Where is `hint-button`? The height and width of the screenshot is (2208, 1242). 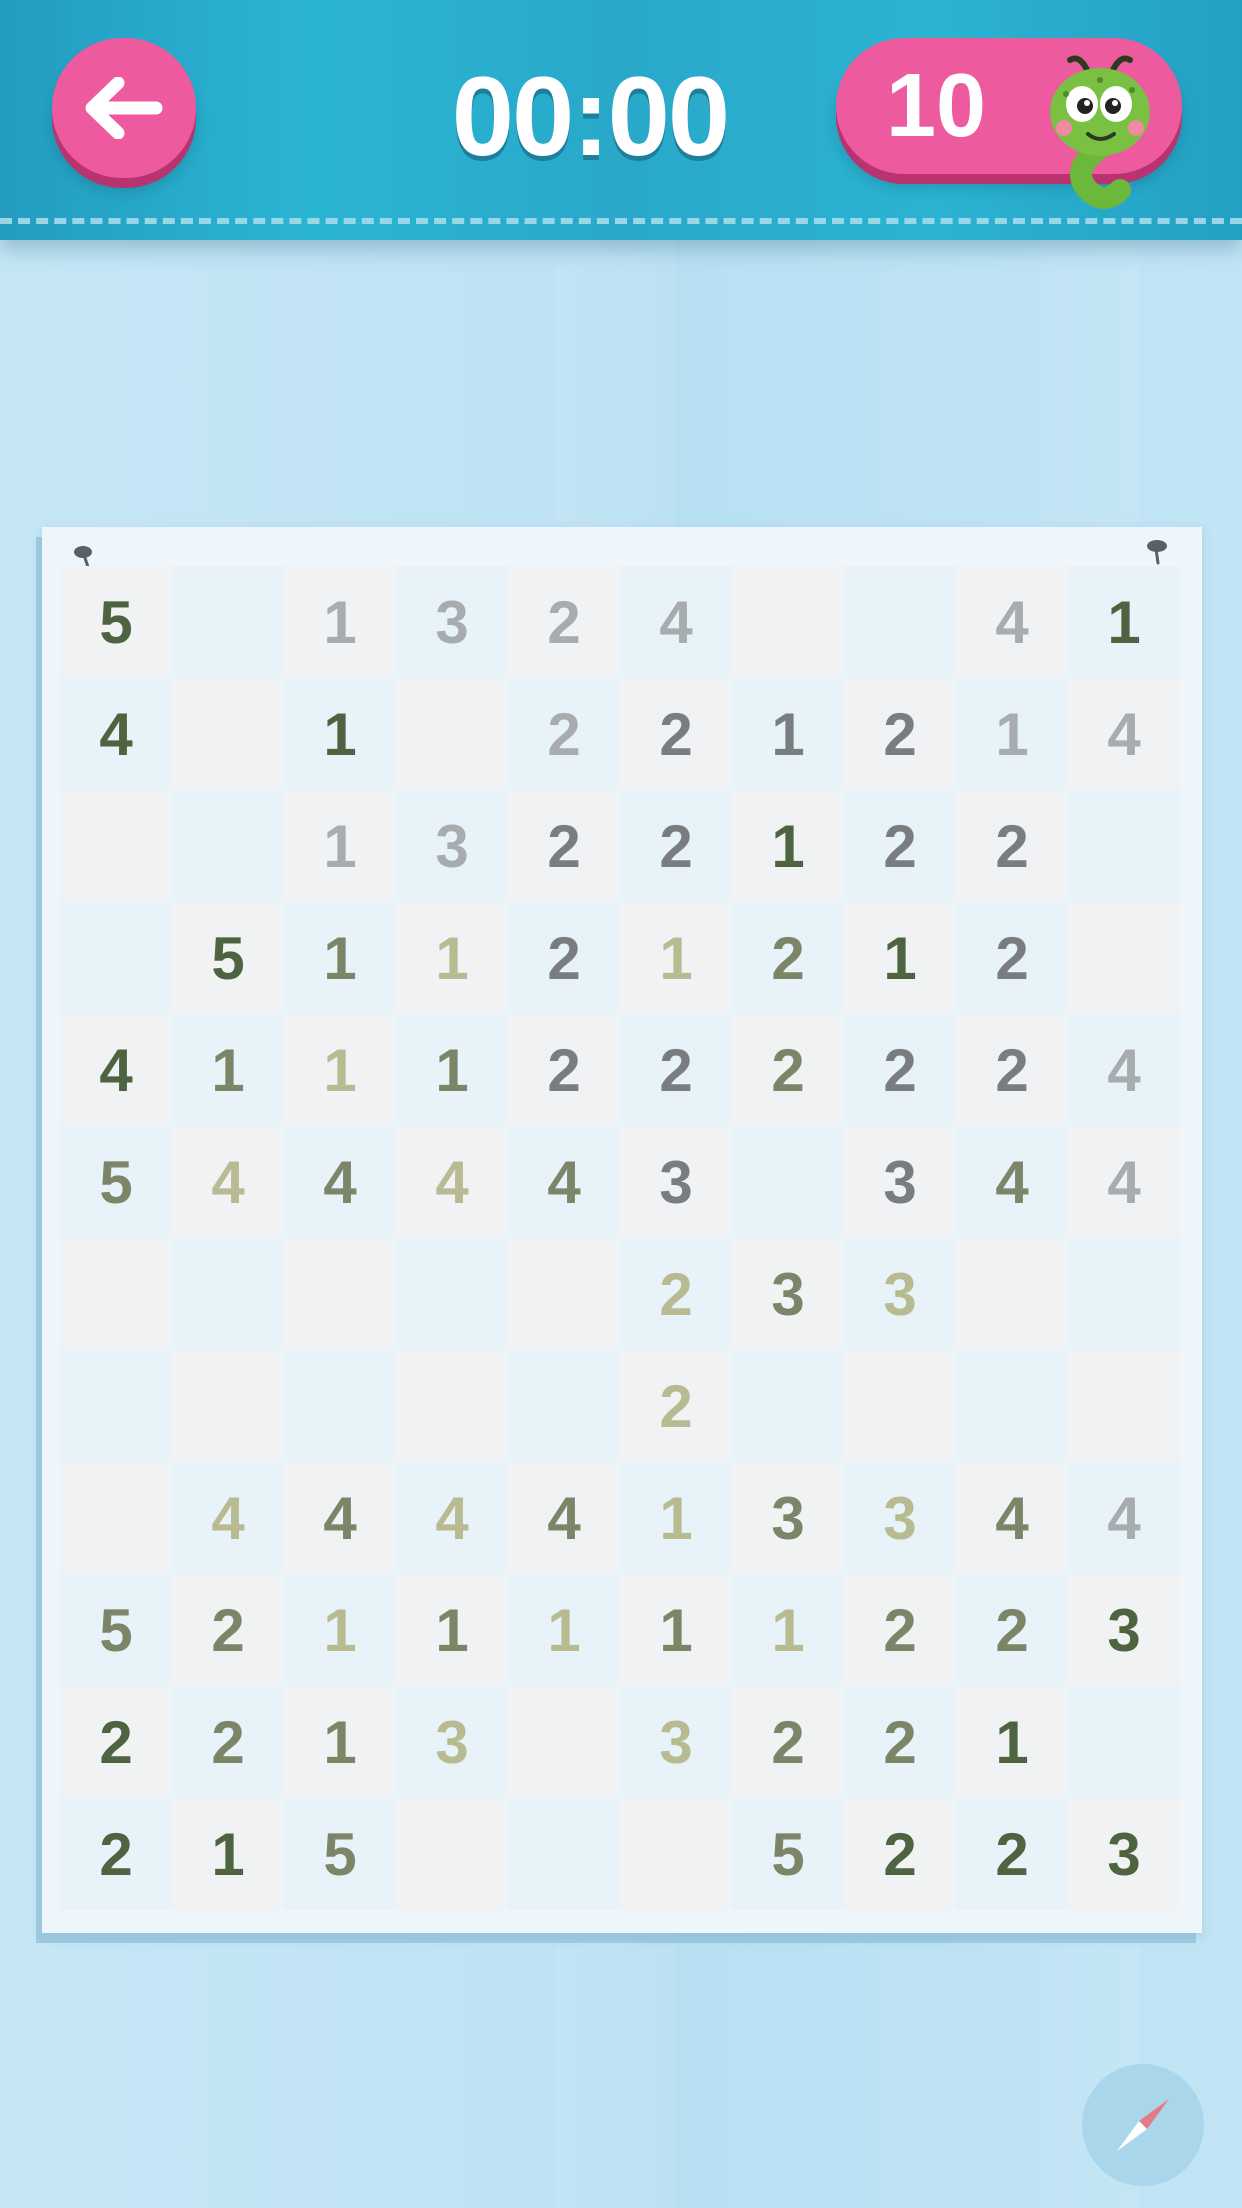 hint-button is located at coordinates (1143, 2125).